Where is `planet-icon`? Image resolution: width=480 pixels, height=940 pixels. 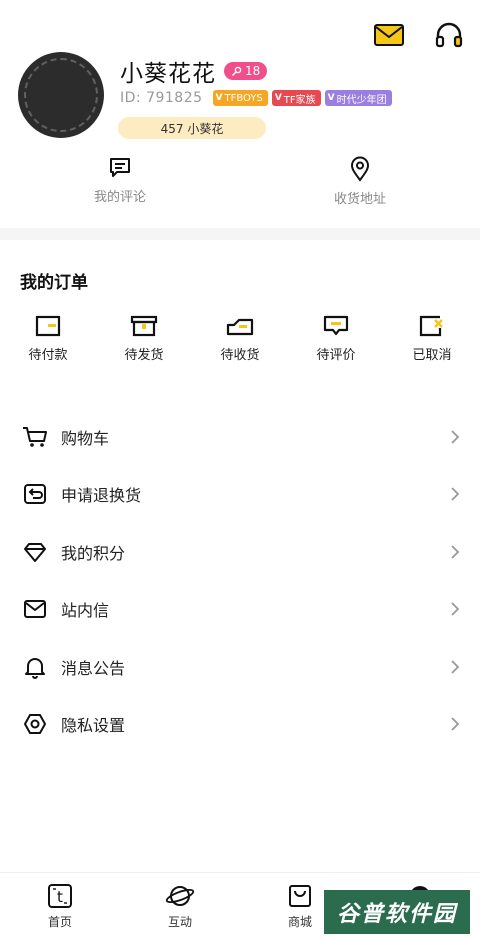 planet-icon is located at coordinates (180, 896).